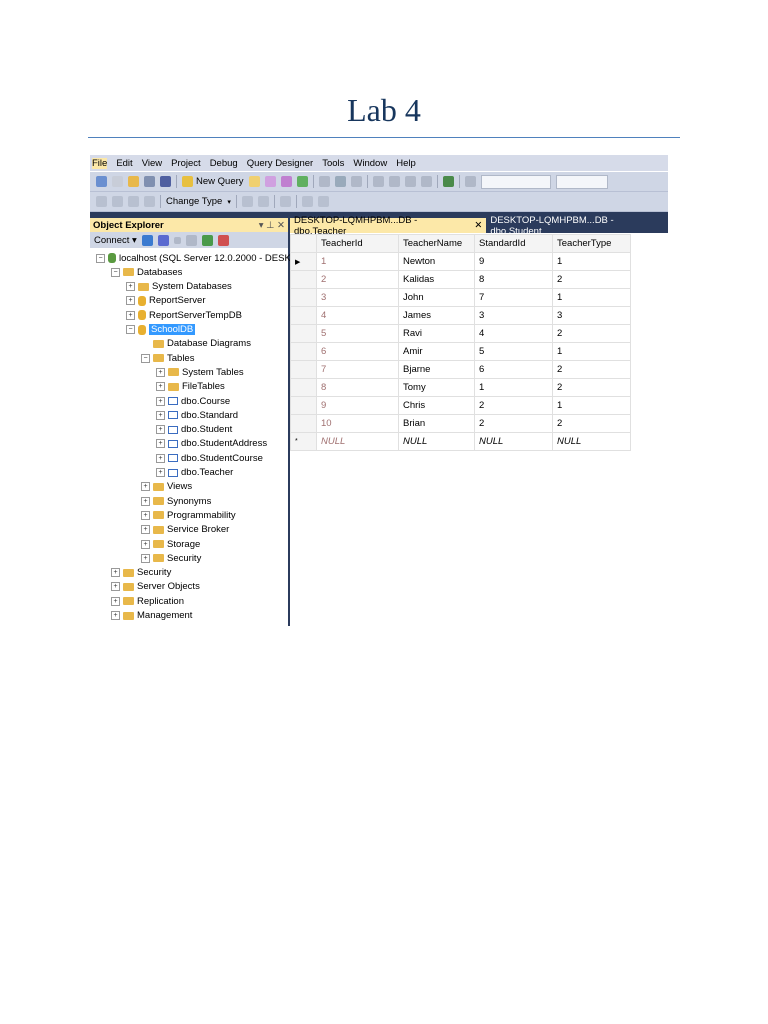 The image size is (768, 1024). Describe the element at coordinates (179, 287) in the screenshot. I see `tree-node: + System Databases` at that location.